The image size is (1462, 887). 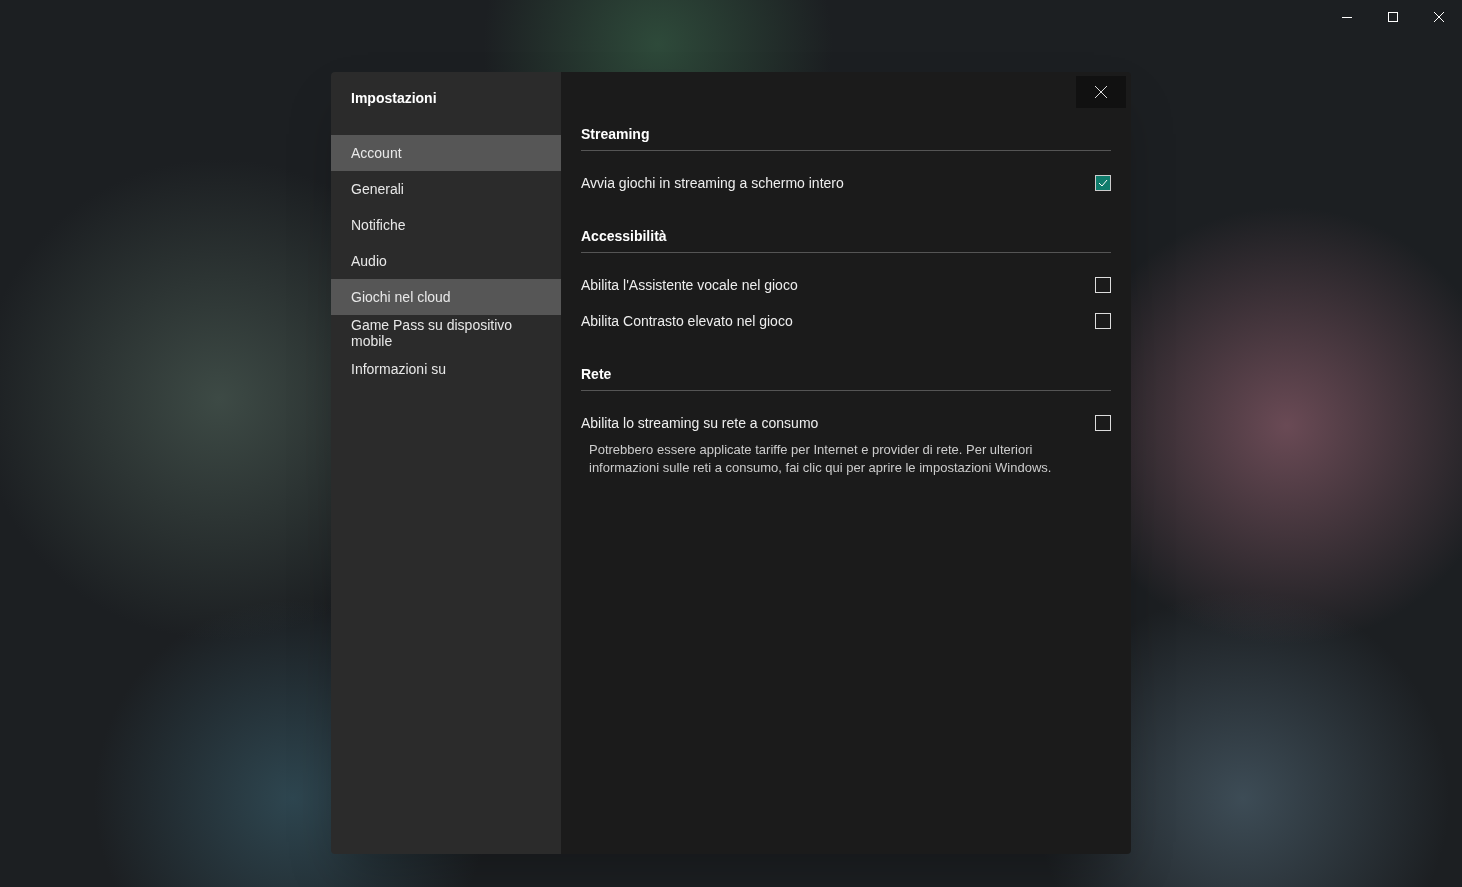 What do you see at coordinates (446, 189) in the screenshot?
I see `sidebar-item: Generali` at bounding box center [446, 189].